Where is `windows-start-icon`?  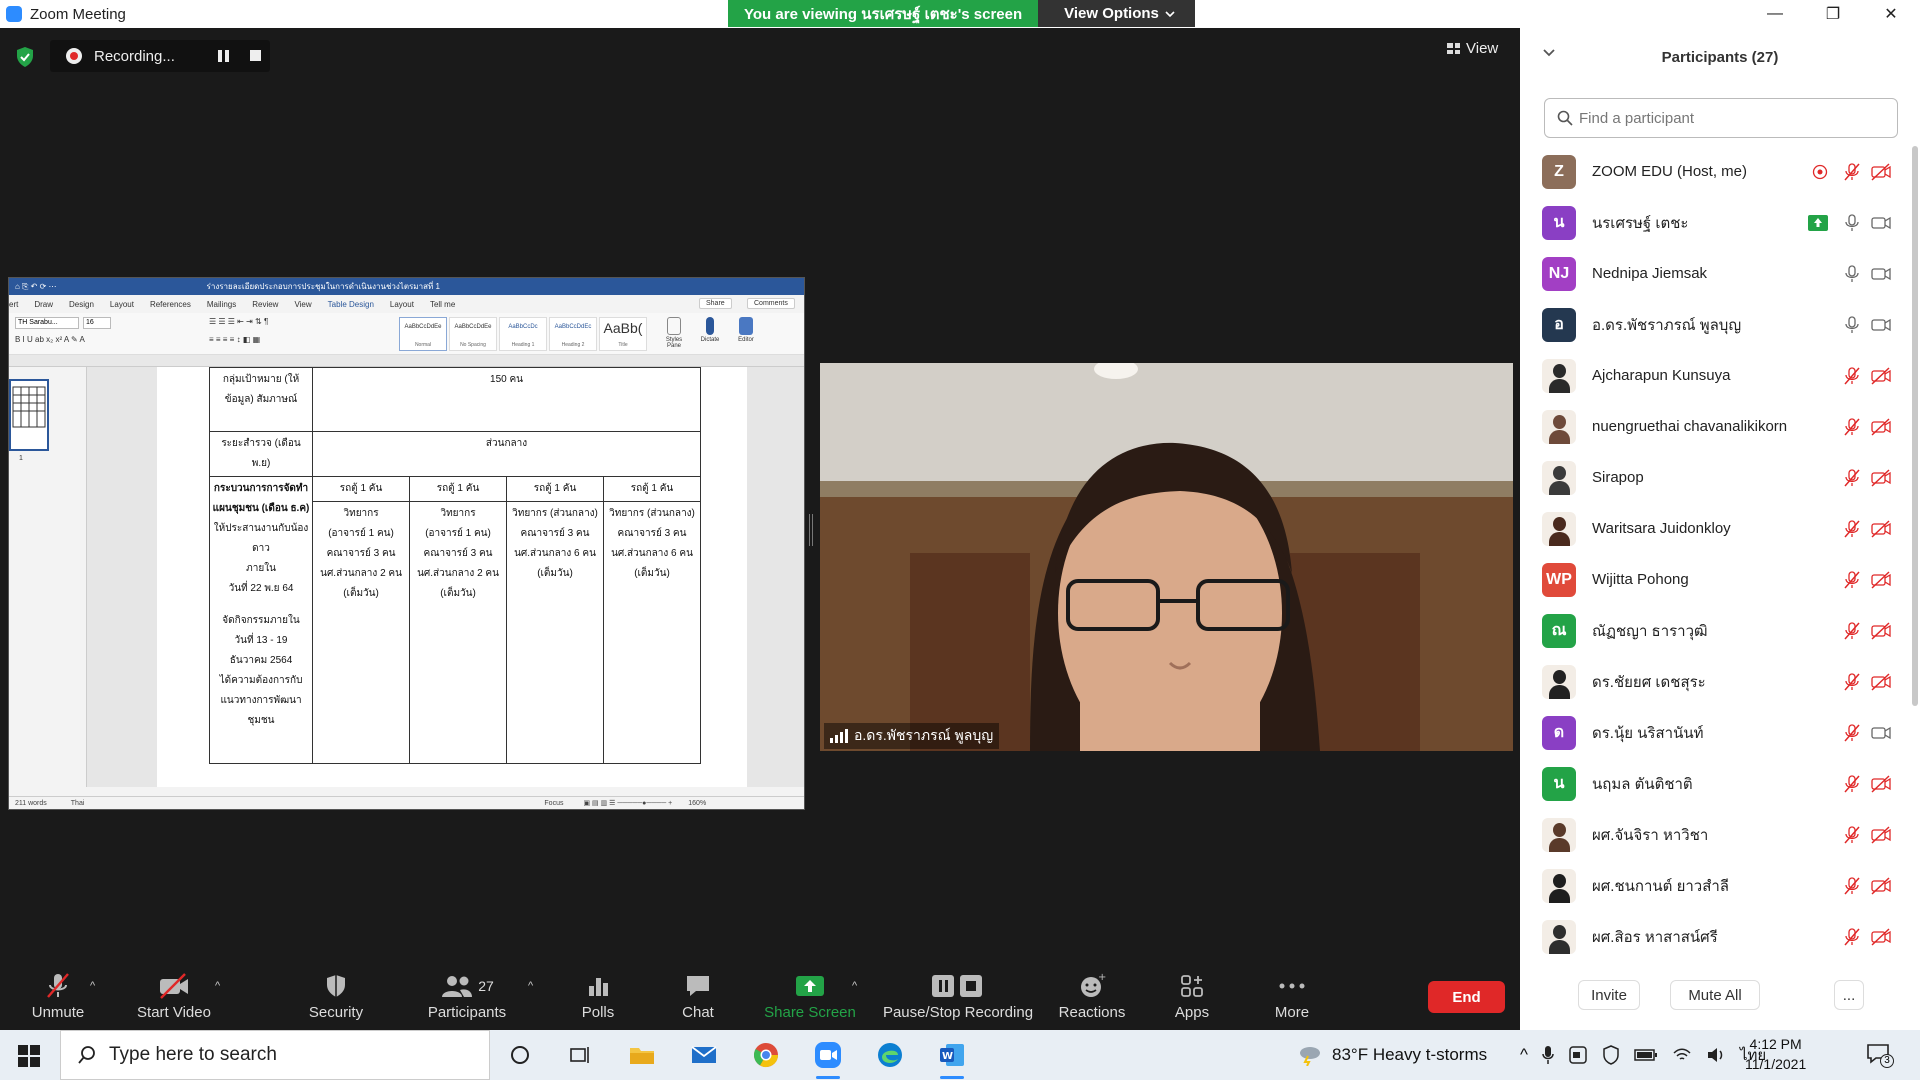 windows-start-icon is located at coordinates (29, 1056).